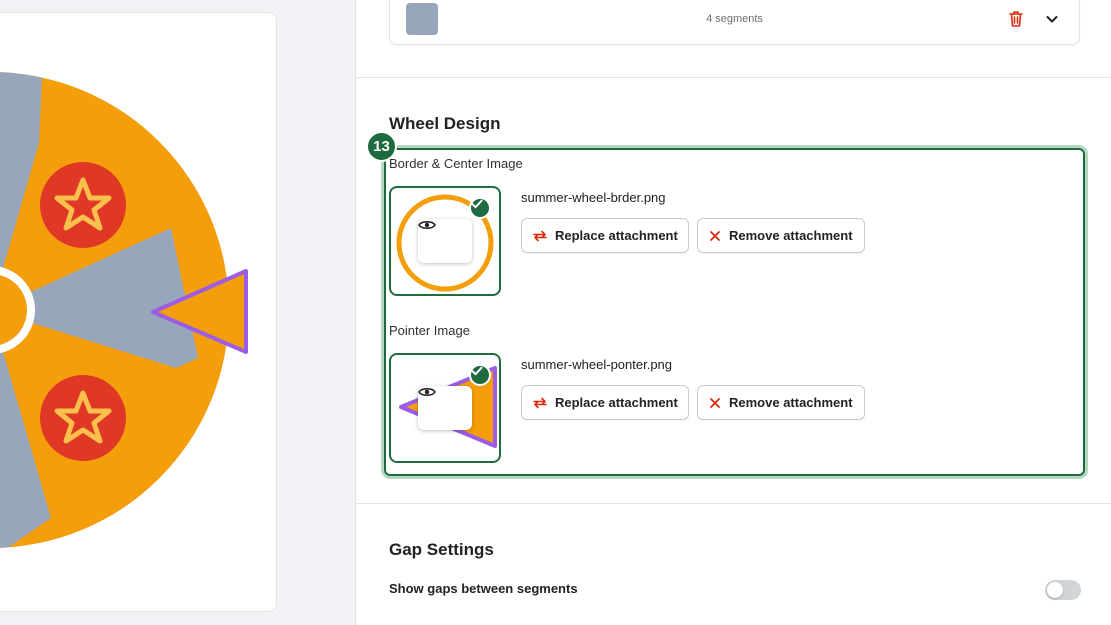  Describe the element at coordinates (1055, 590) in the screenshot. I see `toggle-knob` at that location.